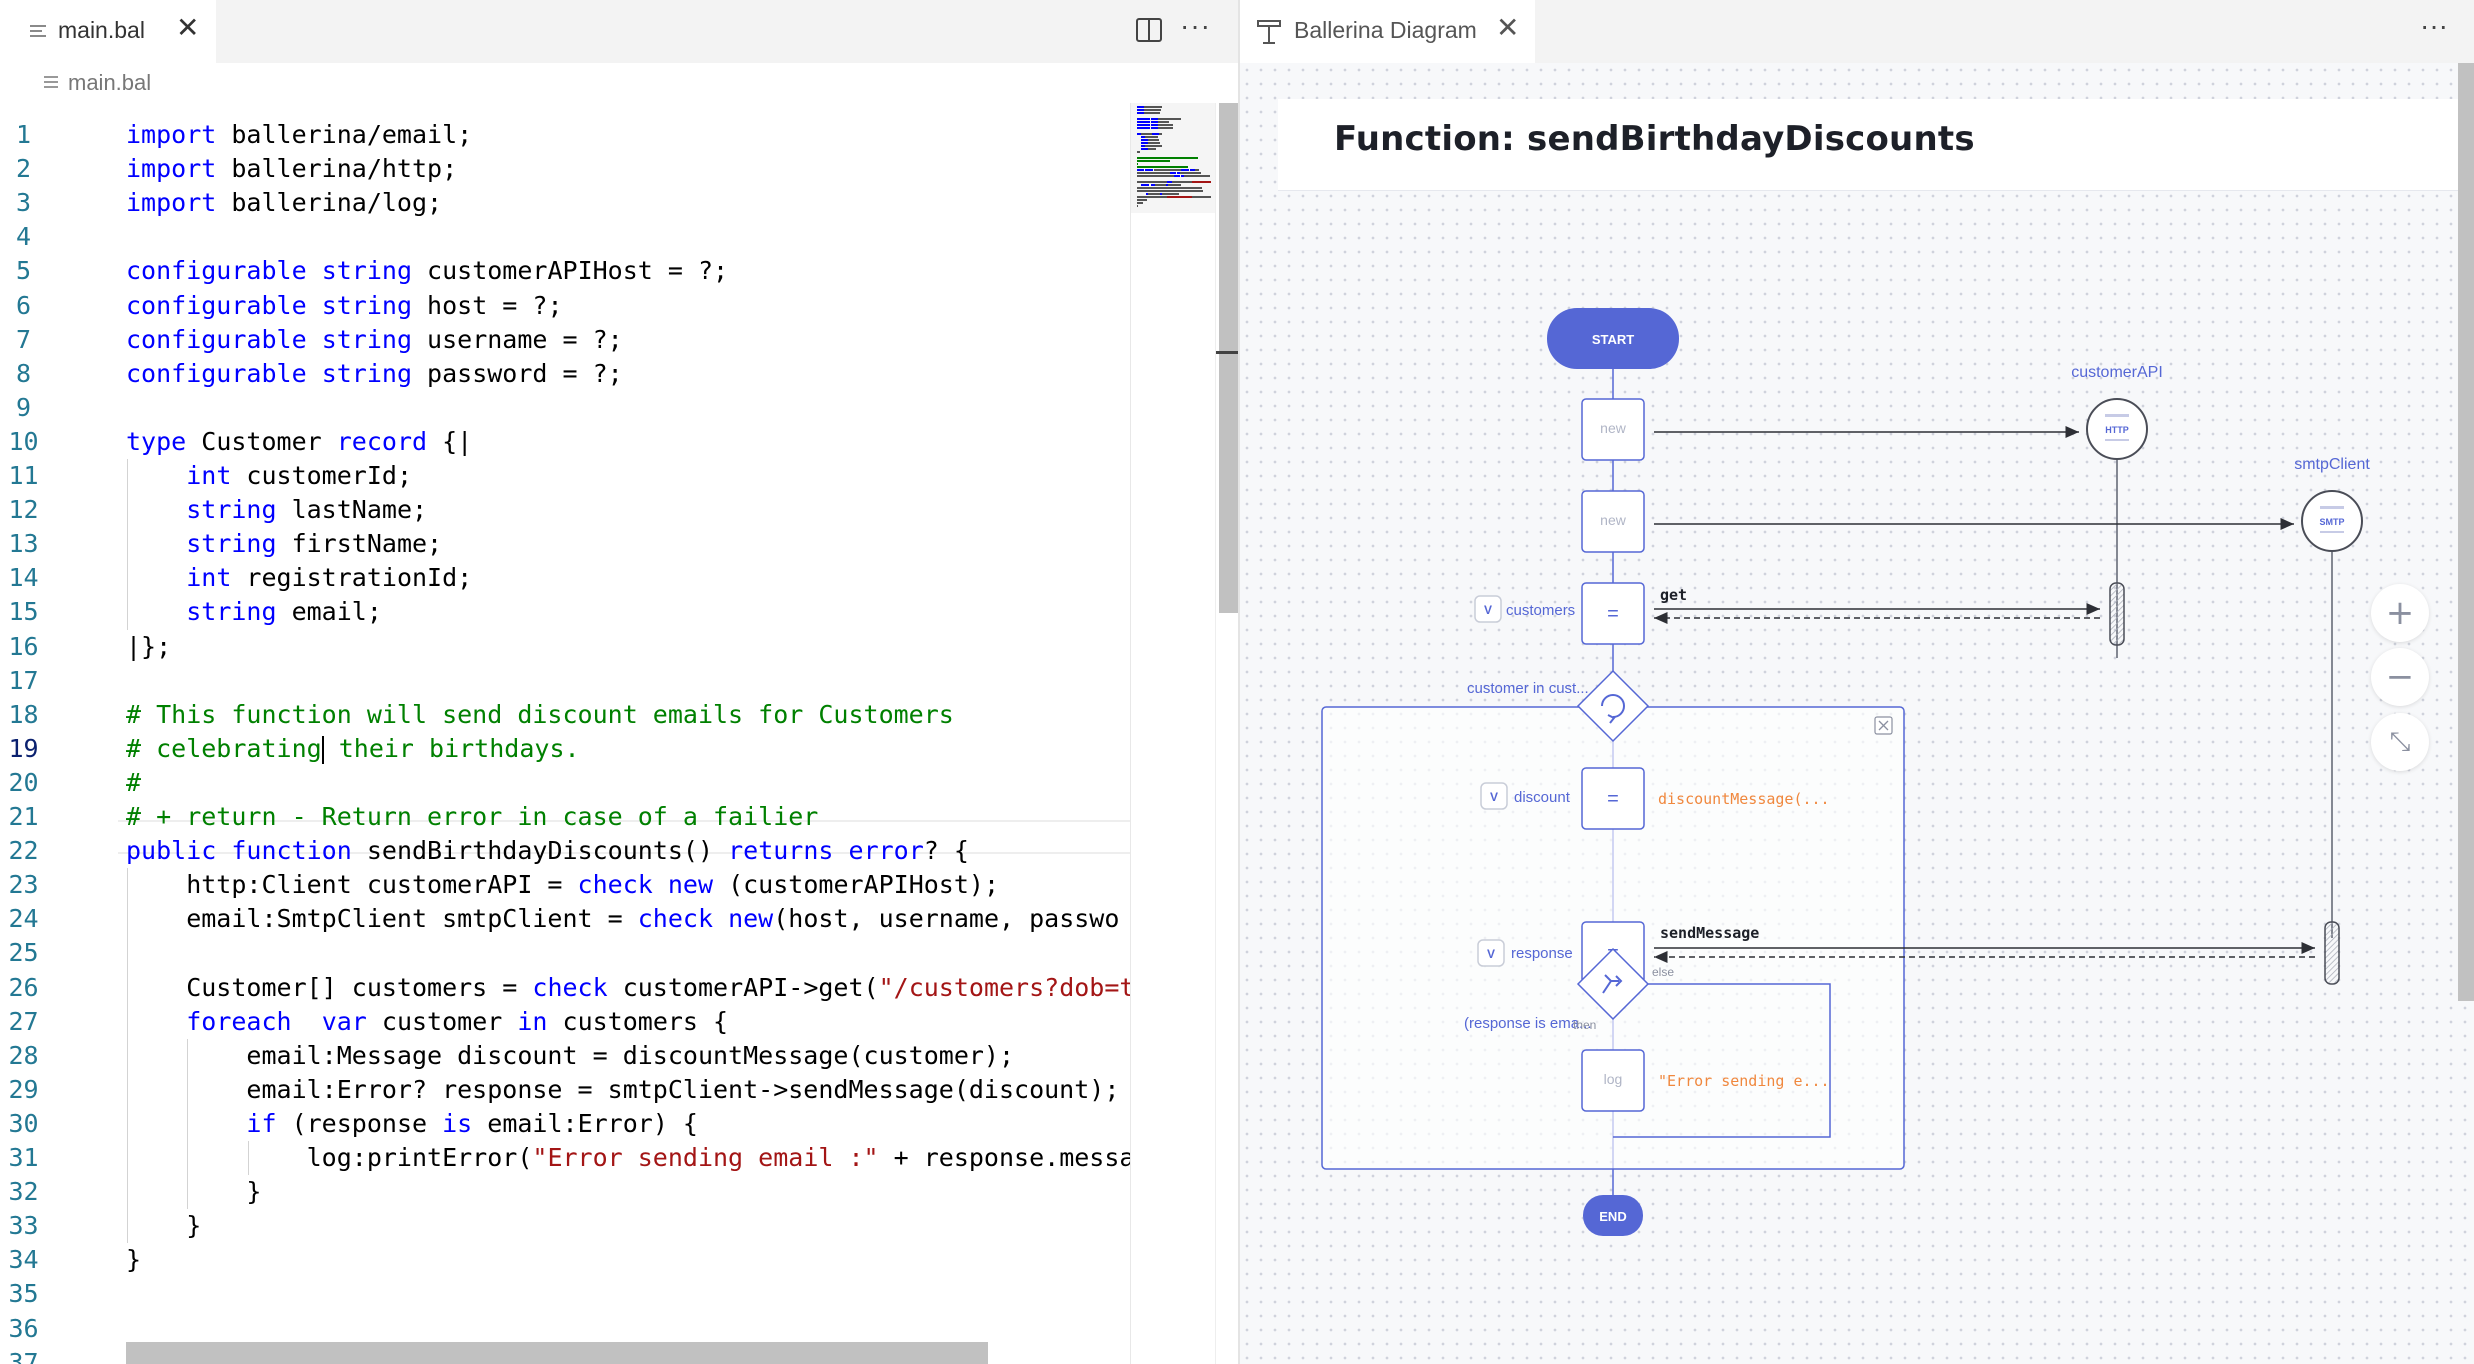  What do you see at coordinates (565, 135) in the screenshot?
I see `code-line: 1 import ballerina/email;` at bounding box center [565, 135].